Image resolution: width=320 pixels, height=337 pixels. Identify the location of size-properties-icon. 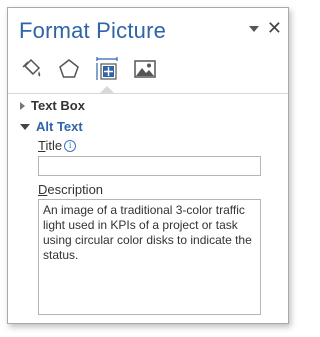
(107, 68).